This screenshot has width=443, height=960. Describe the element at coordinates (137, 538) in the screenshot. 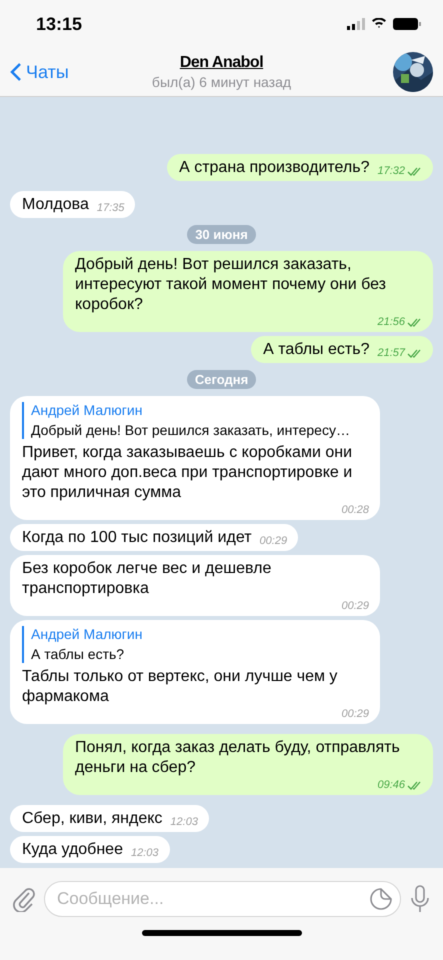

I see `message-text: Когда по 100 тыс позиций идет` at that location.